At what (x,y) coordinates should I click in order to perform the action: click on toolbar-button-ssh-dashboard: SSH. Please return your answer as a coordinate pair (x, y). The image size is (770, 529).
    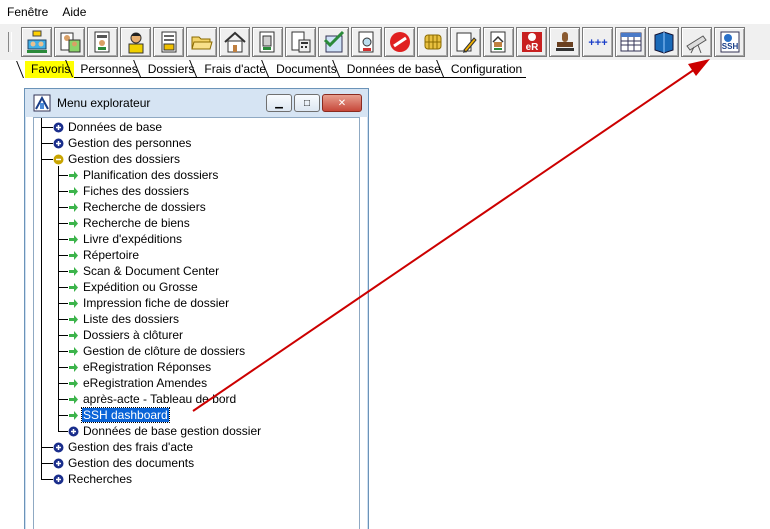
    Looking at the image, I should click on (729, 42).